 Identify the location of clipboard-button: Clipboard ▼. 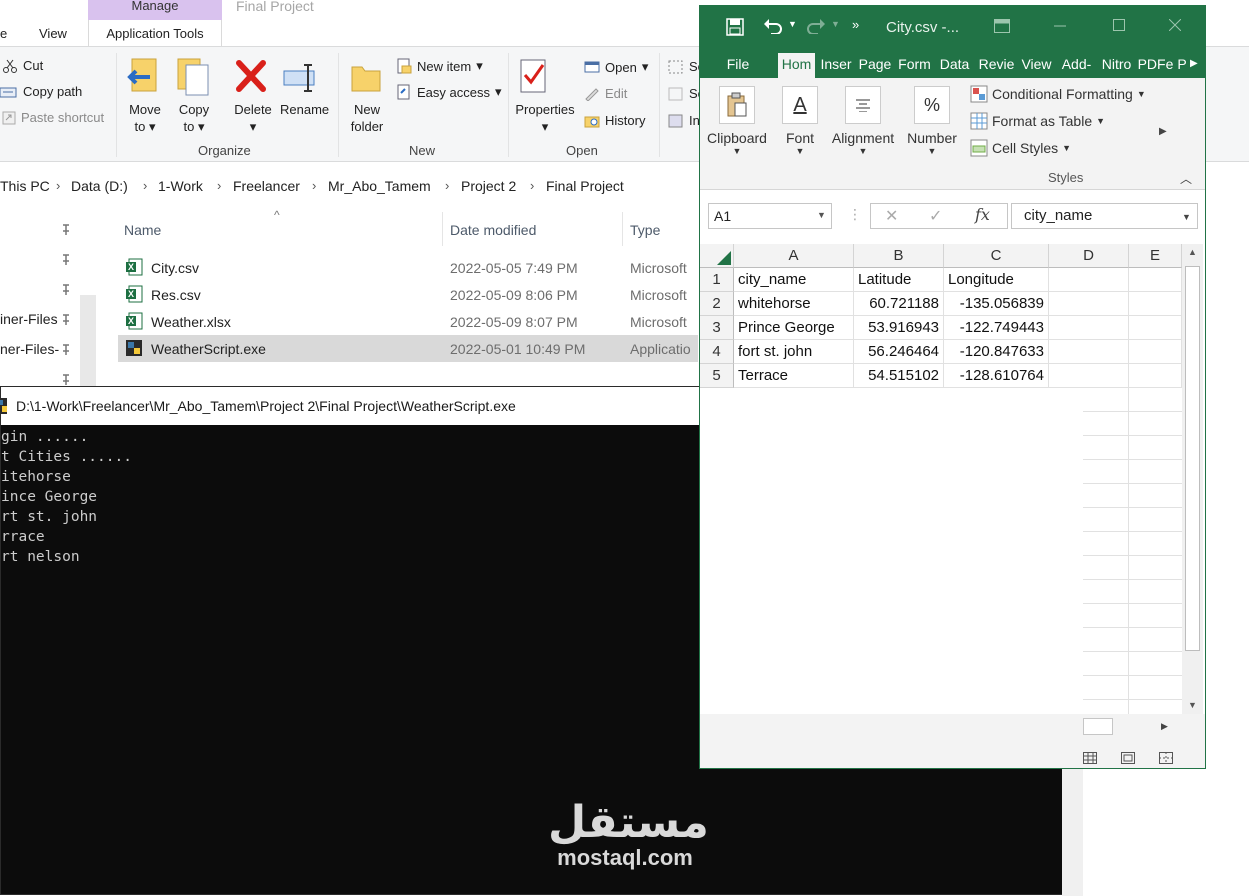
(737, 121).